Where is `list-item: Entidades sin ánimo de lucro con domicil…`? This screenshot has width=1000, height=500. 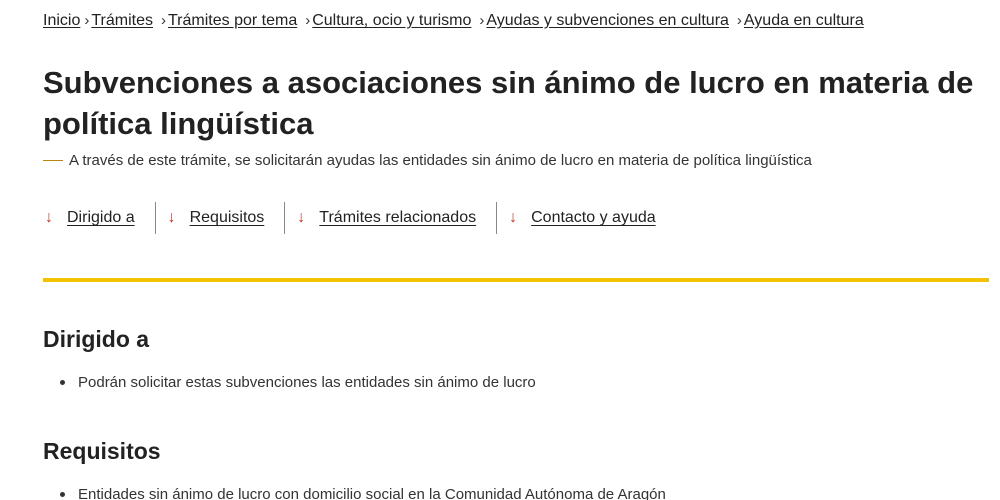 list-item: Entidades sin ánimo de lucro con domicil… is located at coordinates (363, 493).